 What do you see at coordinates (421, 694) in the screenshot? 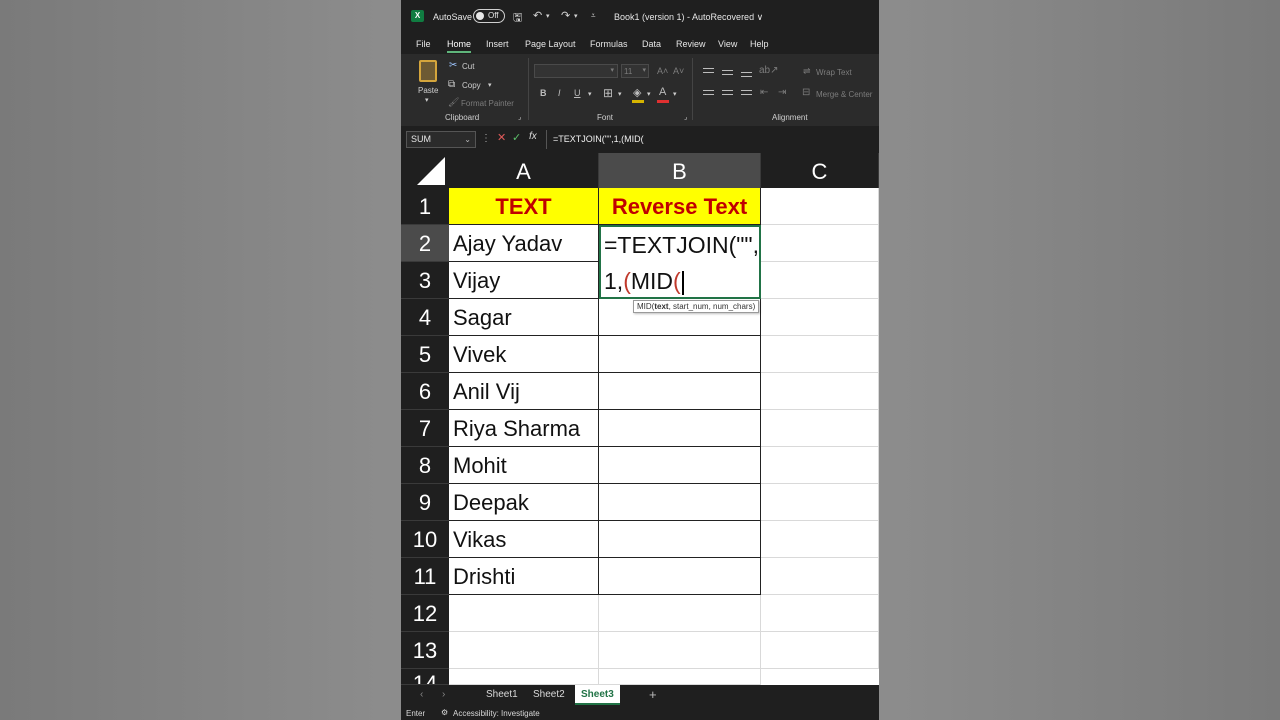
I see `prev-sheet-icon: ‹` at bounding box center [421, 694].